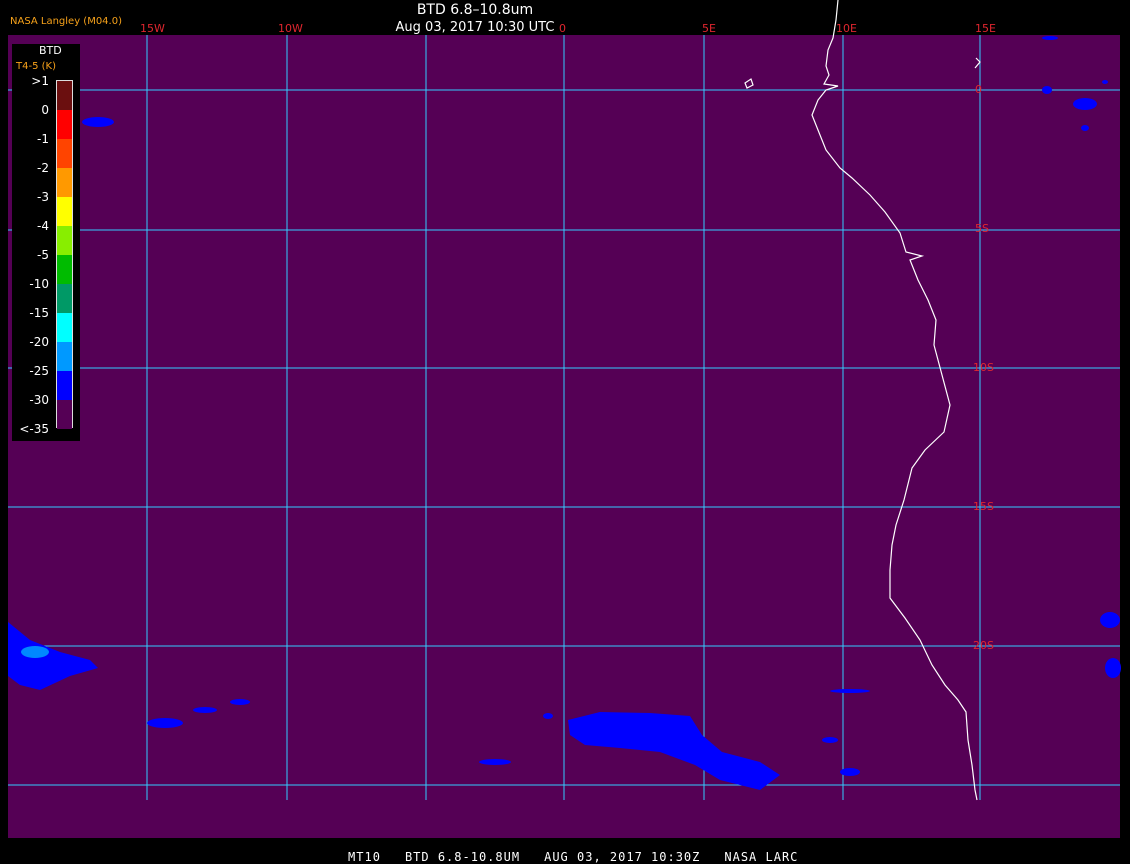 This screenshot has width=1130, height=864. I want to click on legend-tick-label: -1, so click(43, 139).